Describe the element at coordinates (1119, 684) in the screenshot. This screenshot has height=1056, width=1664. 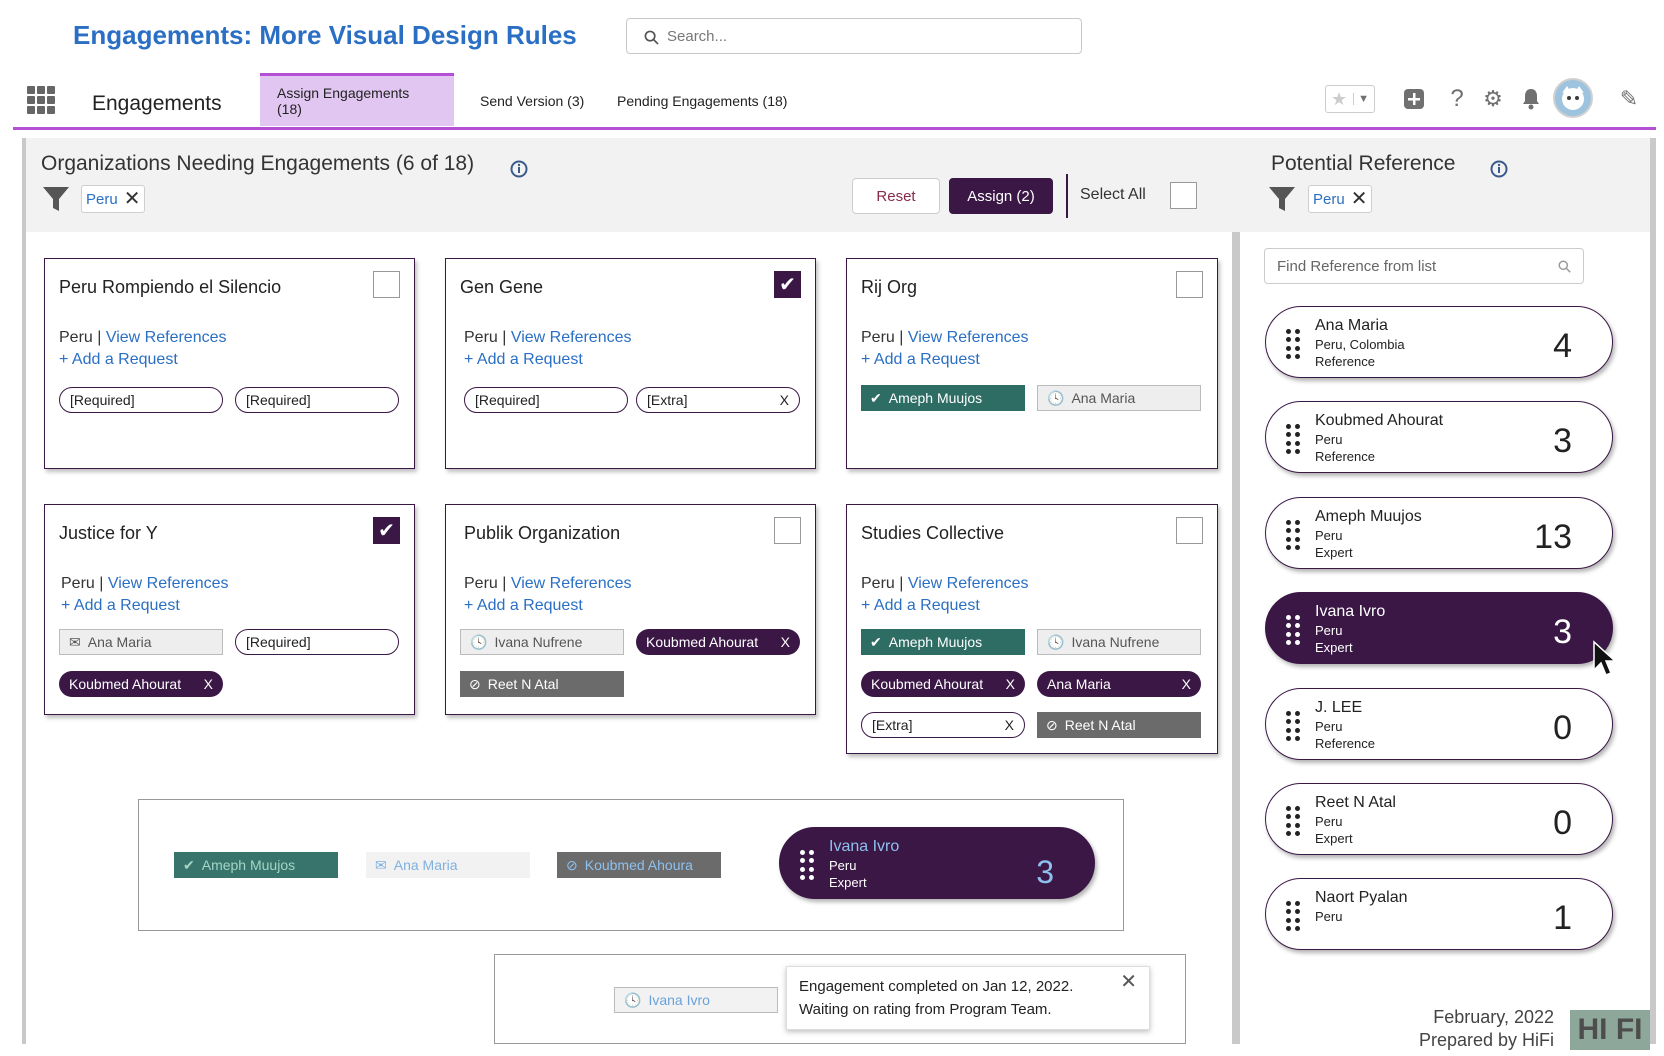
I see `assigned-reference-chip: Ana Maria X` at that location.